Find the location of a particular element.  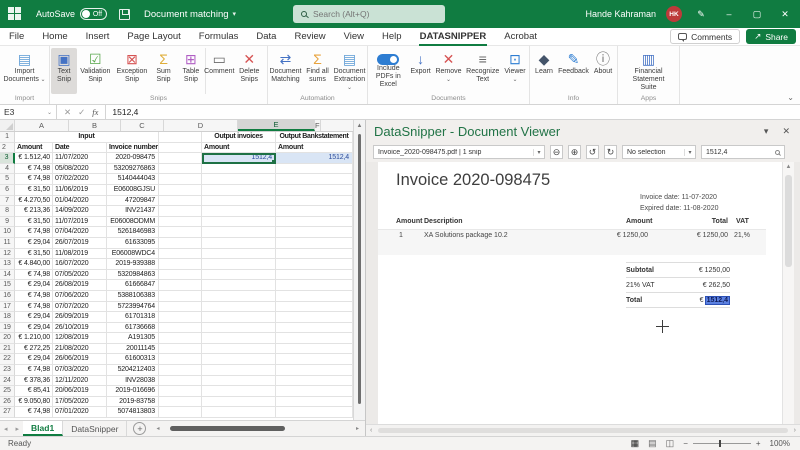

cell-amount: € 272,25 is located at coordinates (34, 349).